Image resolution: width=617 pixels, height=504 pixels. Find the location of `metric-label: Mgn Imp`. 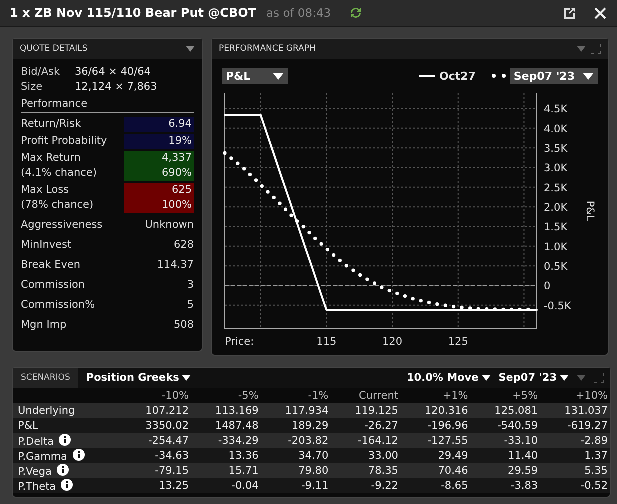

metric-label: Mgn Imp is located at coordinates (44, 325).